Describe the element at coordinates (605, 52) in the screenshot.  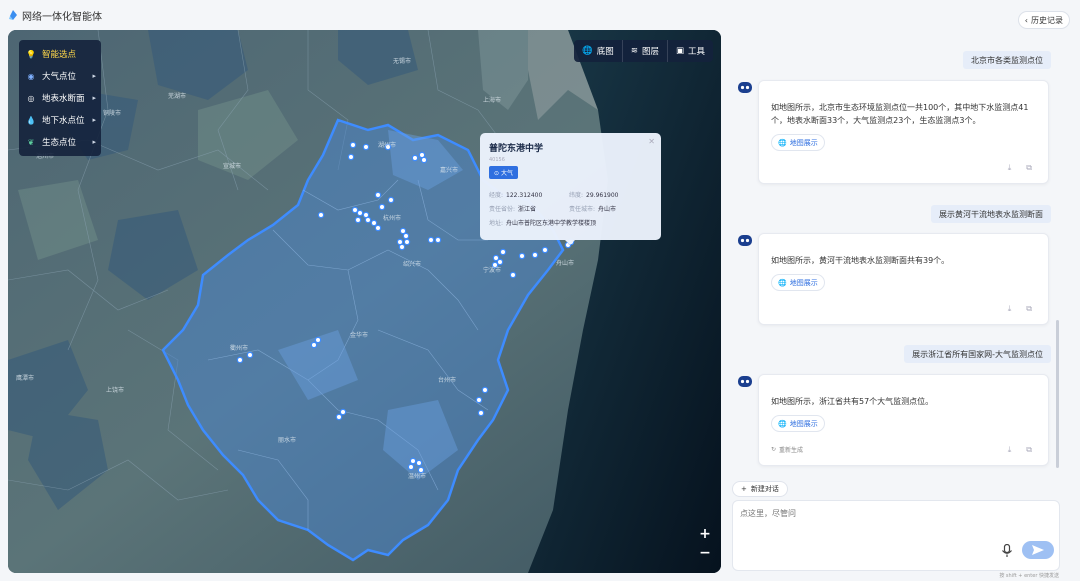
I see `tool-label: 底图` at that location.